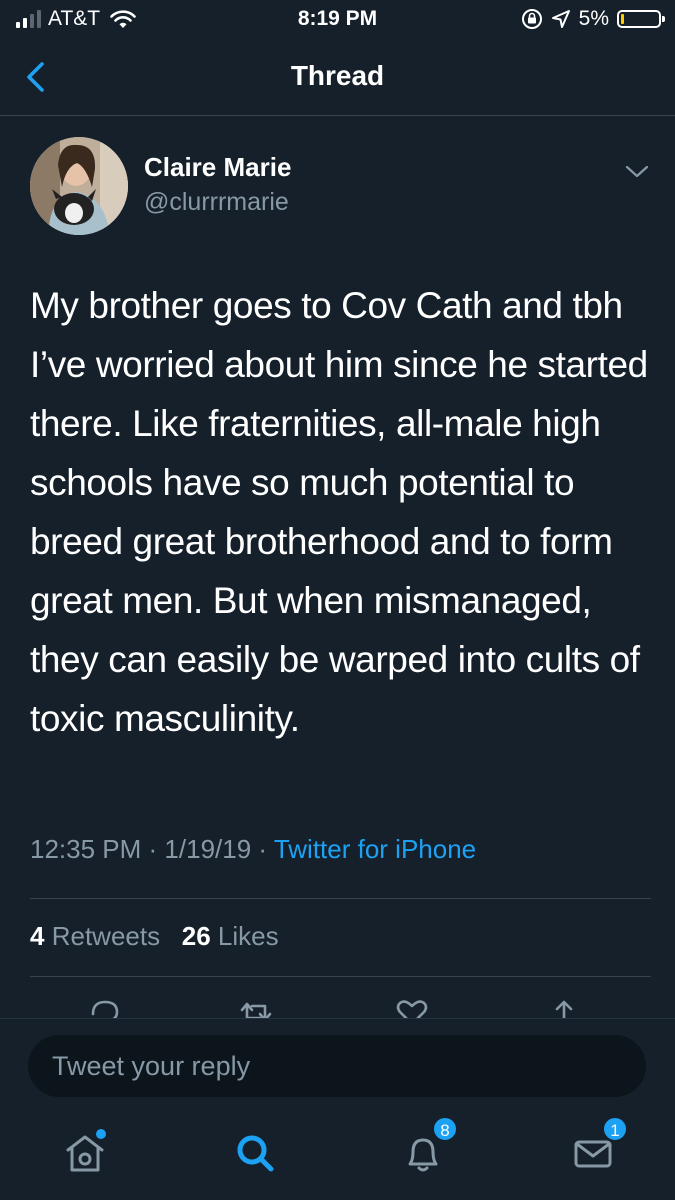  I want to click on status-right: 5%, so click(593, 19).